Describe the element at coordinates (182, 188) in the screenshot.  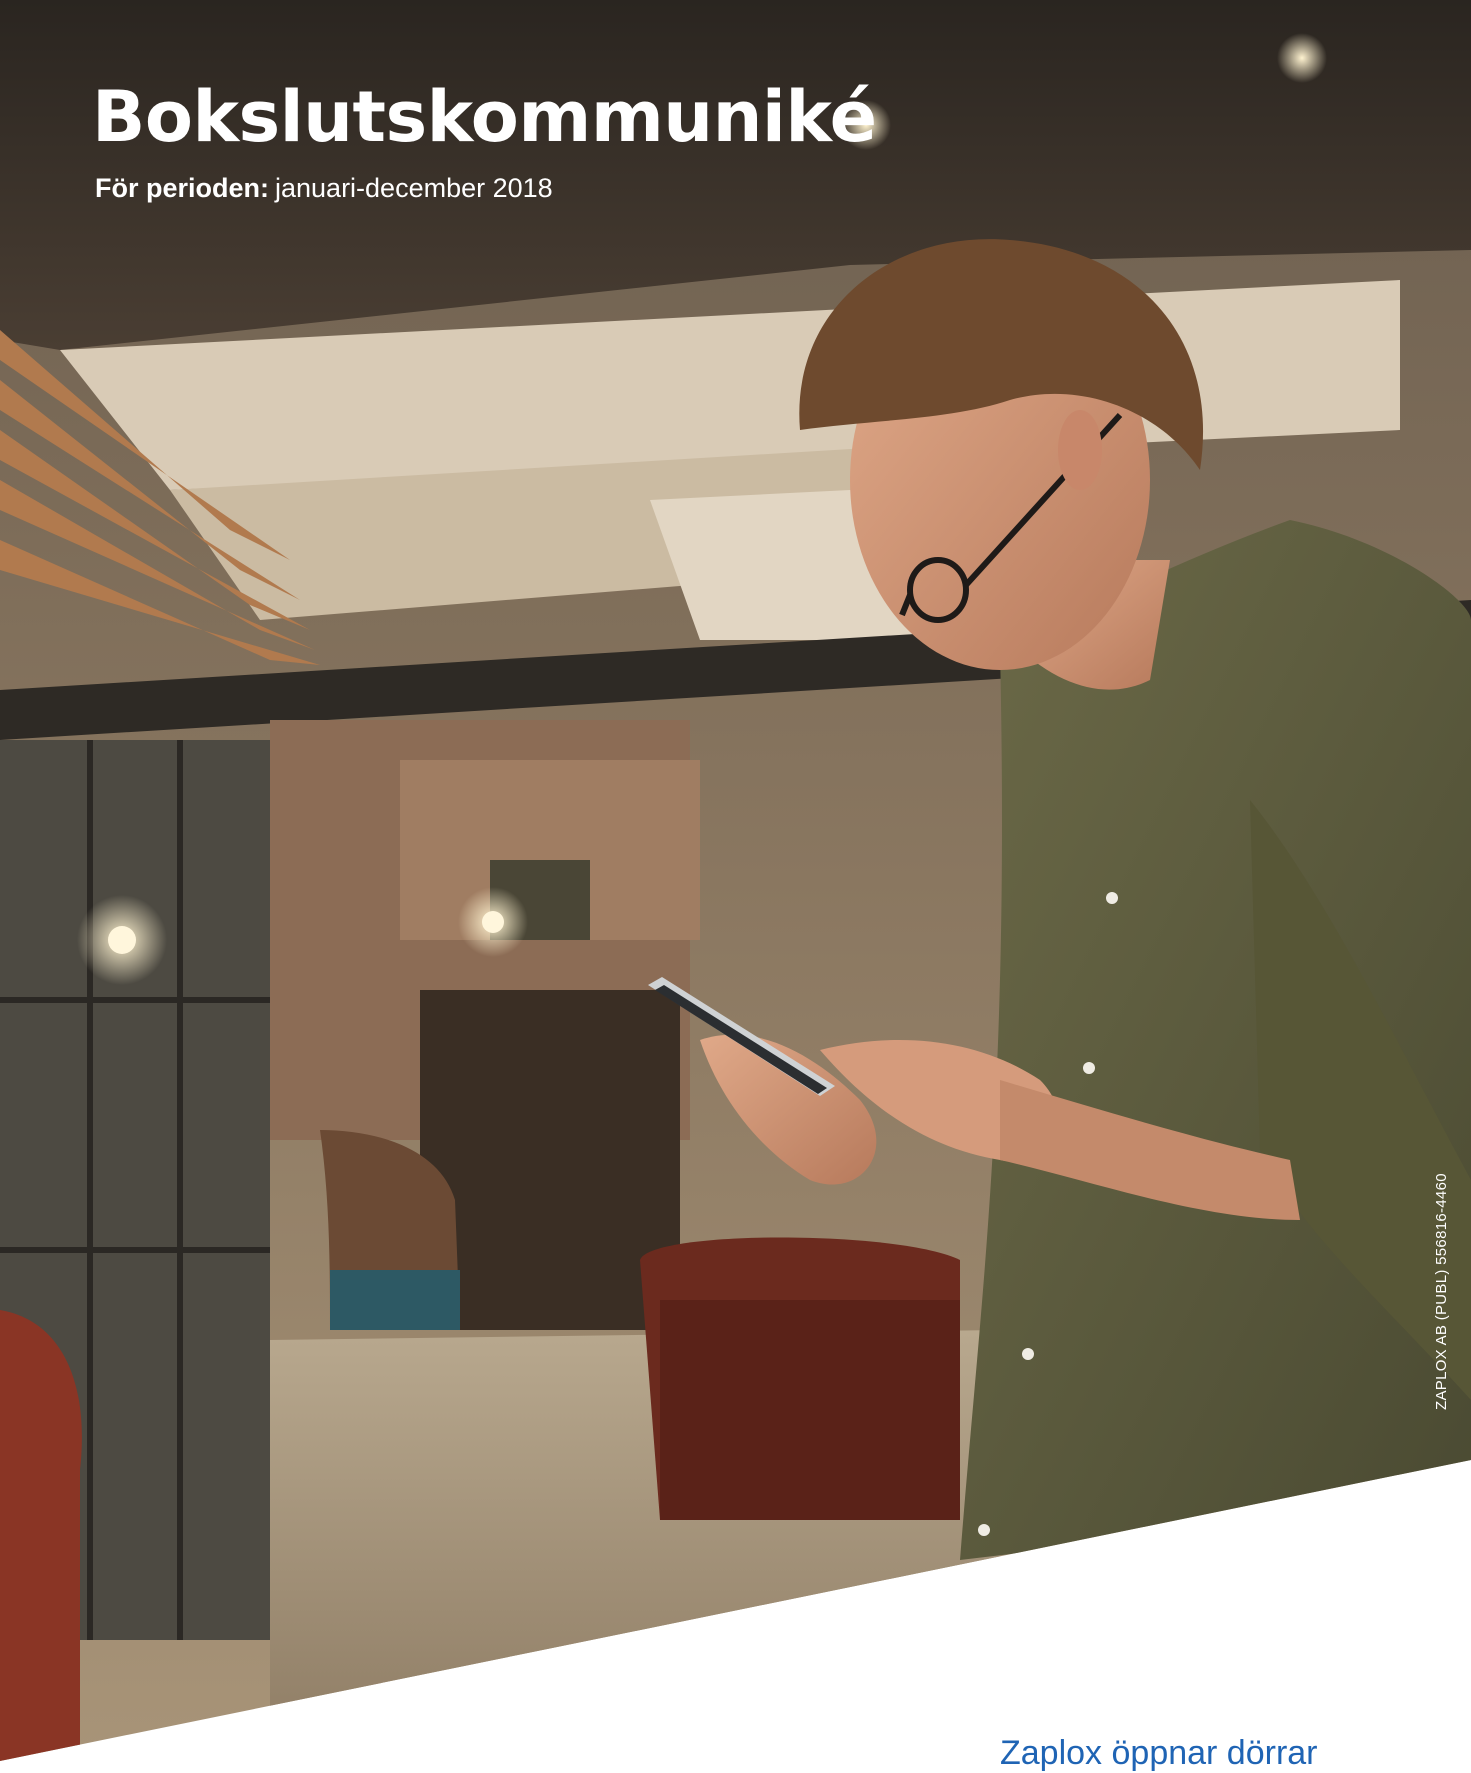
I see `period-label: För perioden:` at that location.